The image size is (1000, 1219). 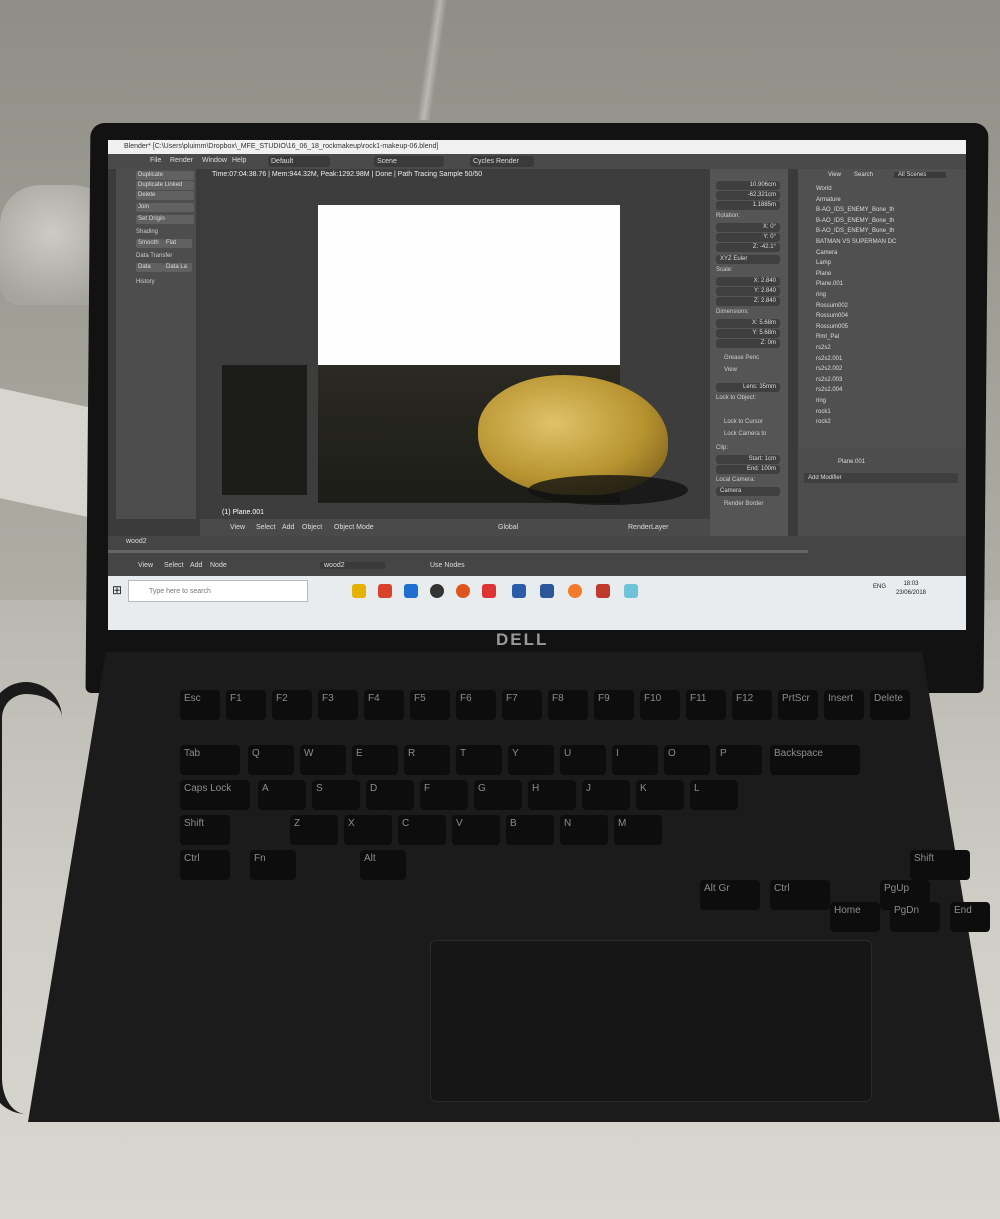 I want to click on outliner-item: Rmt_Pal, so click(x=827, y=337).